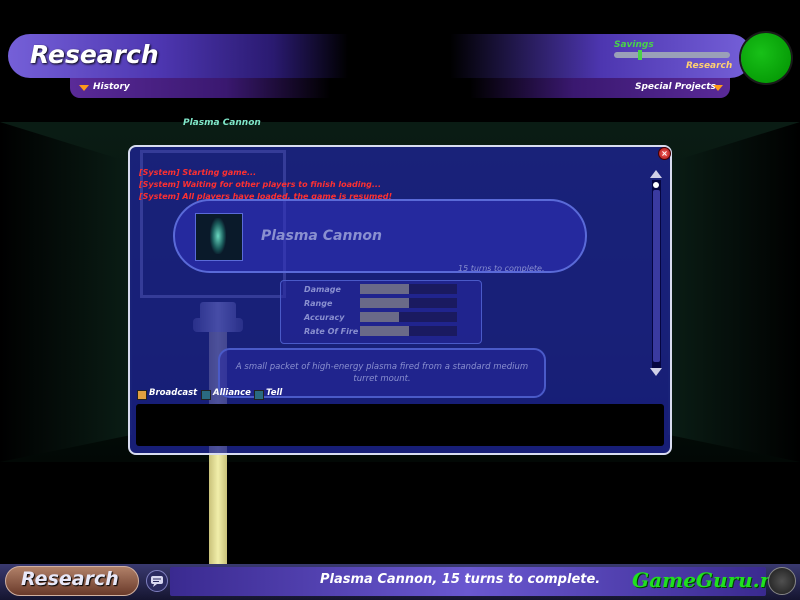 Image resolution: width=800 pixels, height=600 pixels. Describe the element at coordinates (656, 372) in the screenshot. I see `scroll-down-arrow-icon` at that location.